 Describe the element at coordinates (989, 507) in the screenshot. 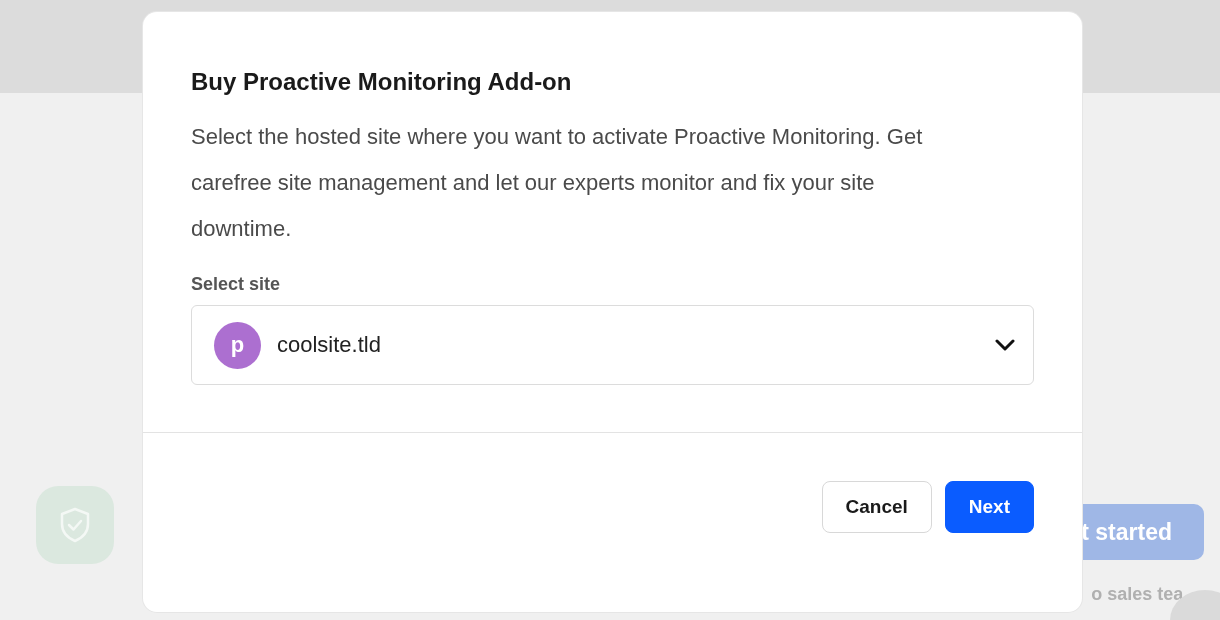

I see `next-button: Next` at that location.